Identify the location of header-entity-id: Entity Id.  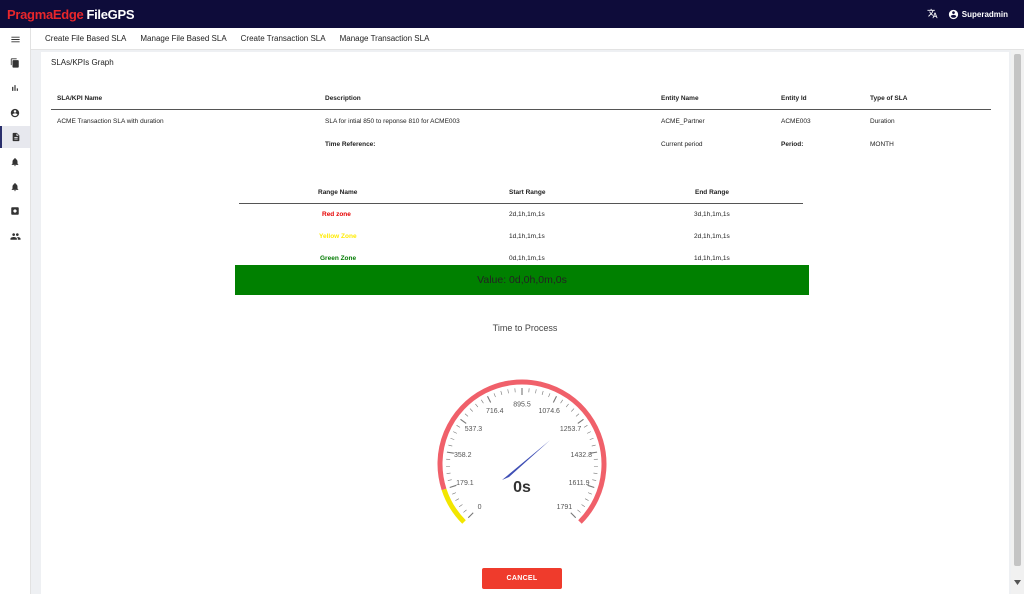
(794, 98).